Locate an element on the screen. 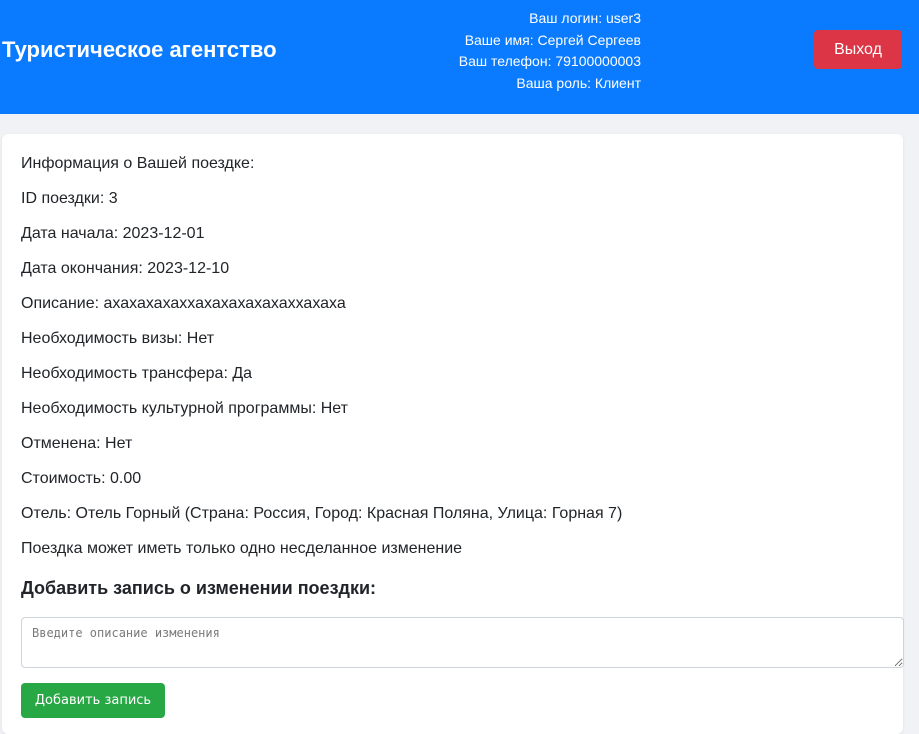 The image size is (919, 734). app-title: Туристическое агентство is located at coordinates (139, 49).